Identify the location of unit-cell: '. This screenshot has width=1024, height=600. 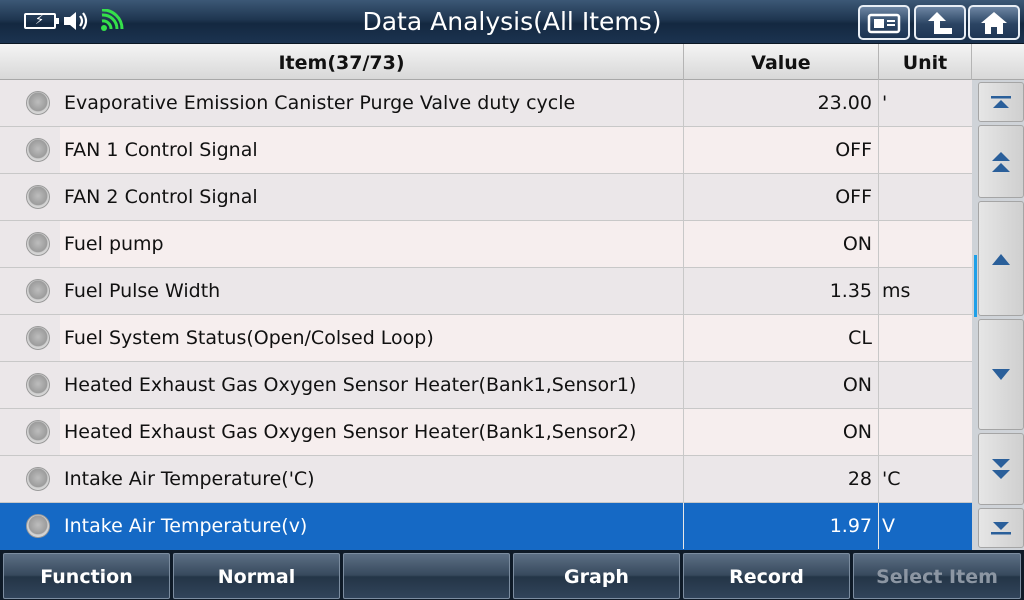
(885, 103).